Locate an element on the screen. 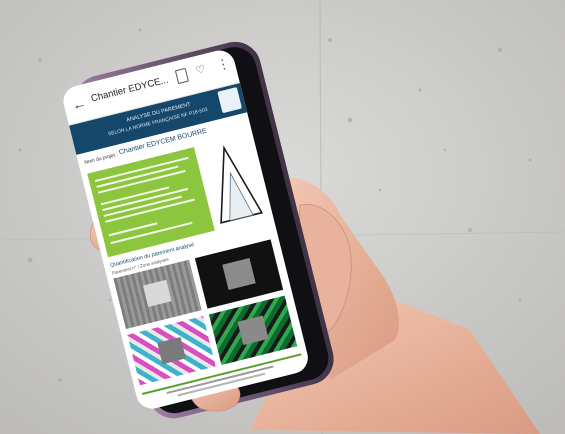 This screenshot has height=434, width=565. arrow-left-icon: ← is located at coordinates (78, 103).